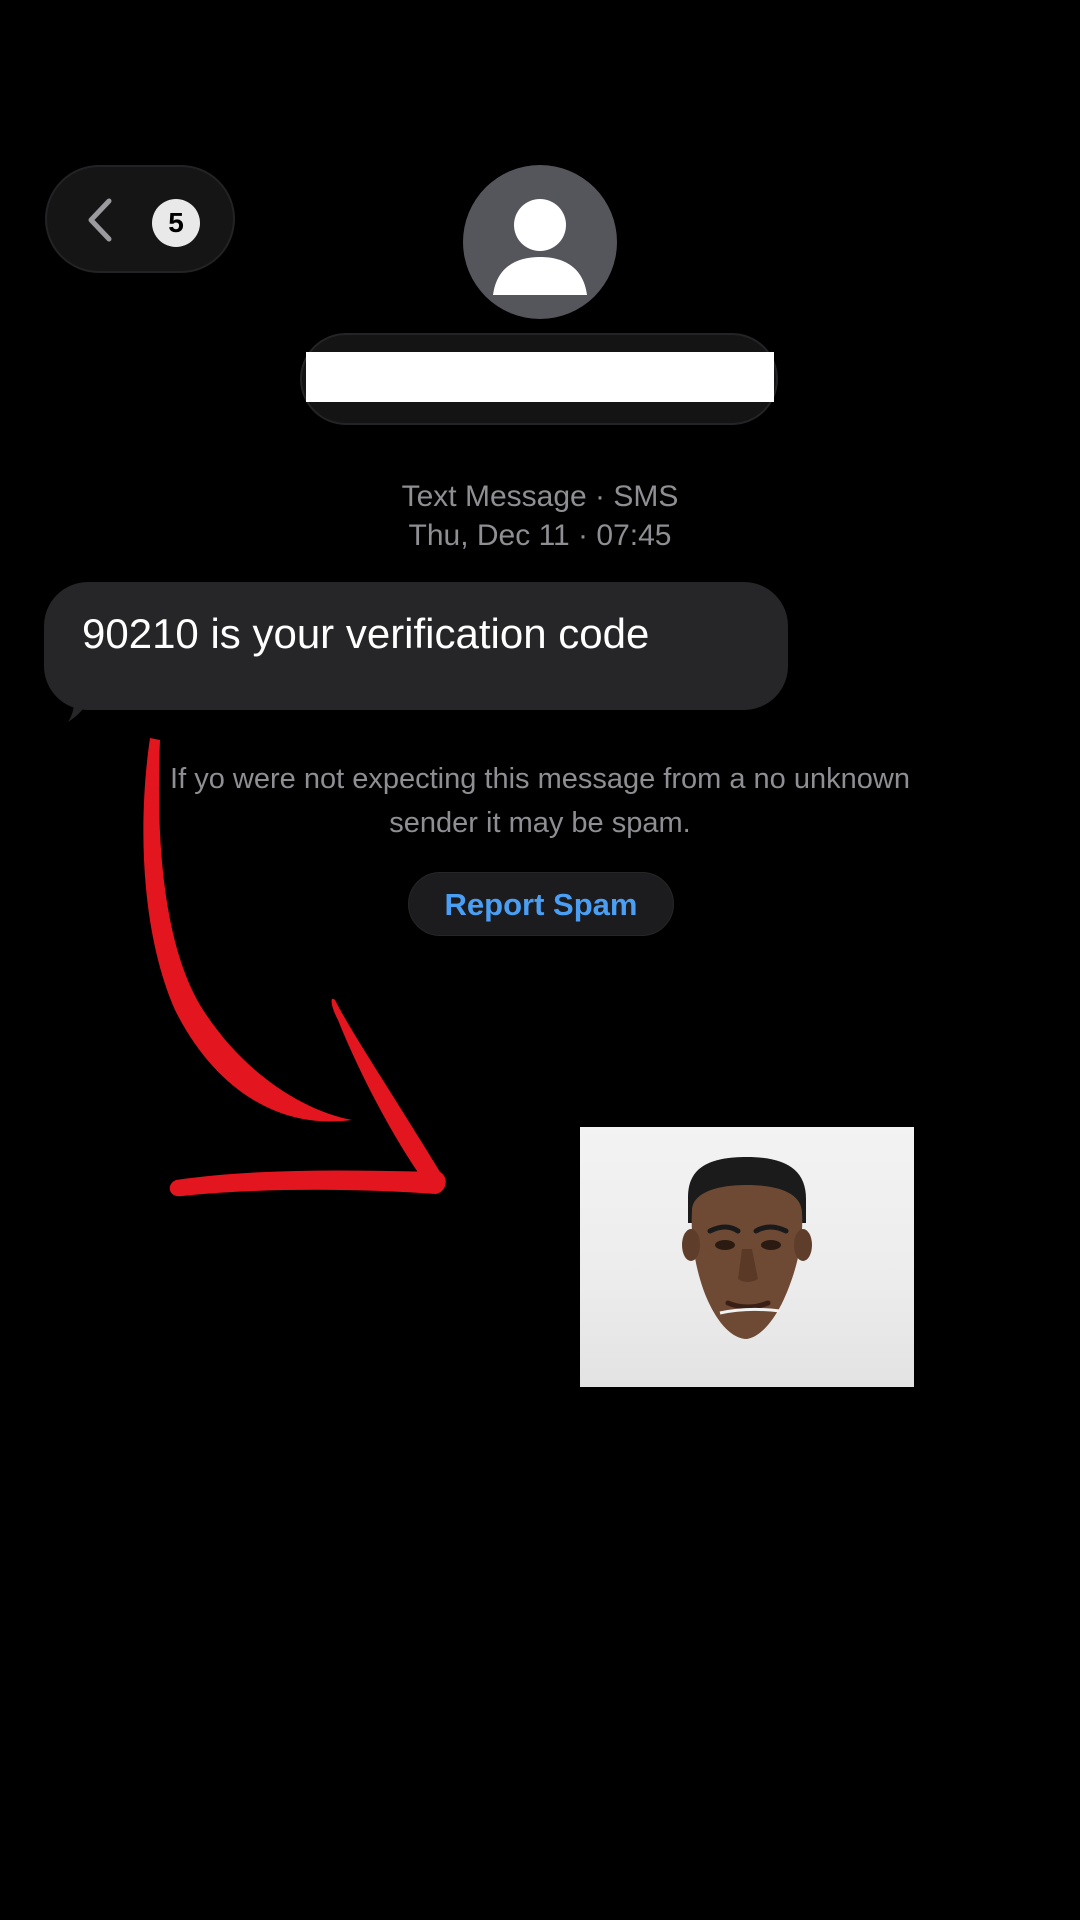 The width and height of the screenshot is (1080, 1920). What do you see at coordinates (747, 1248) in the screenshot?
I see `face-photo-graphic` at bounding box center [747, 1248].